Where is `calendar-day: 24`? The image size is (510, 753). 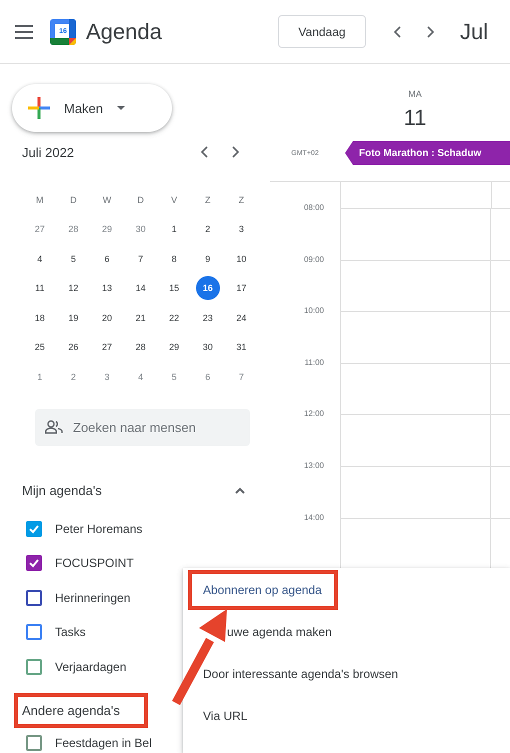 calendar-day: 24 is located at coordinates (241, 318).